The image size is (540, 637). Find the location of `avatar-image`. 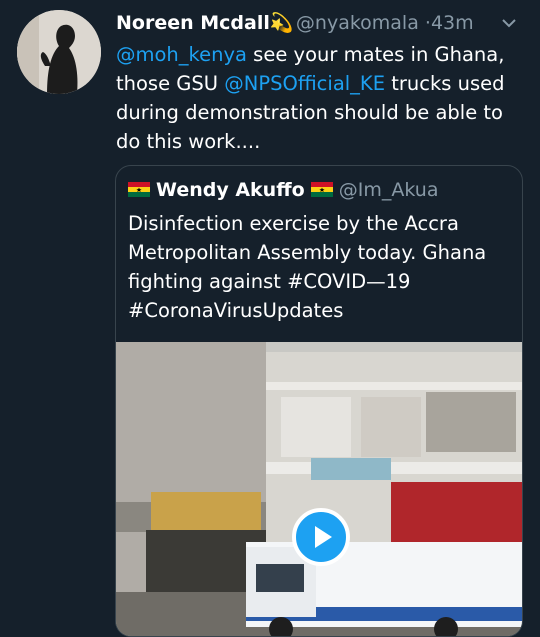

avatar-image is located at coordinates (59, 52).